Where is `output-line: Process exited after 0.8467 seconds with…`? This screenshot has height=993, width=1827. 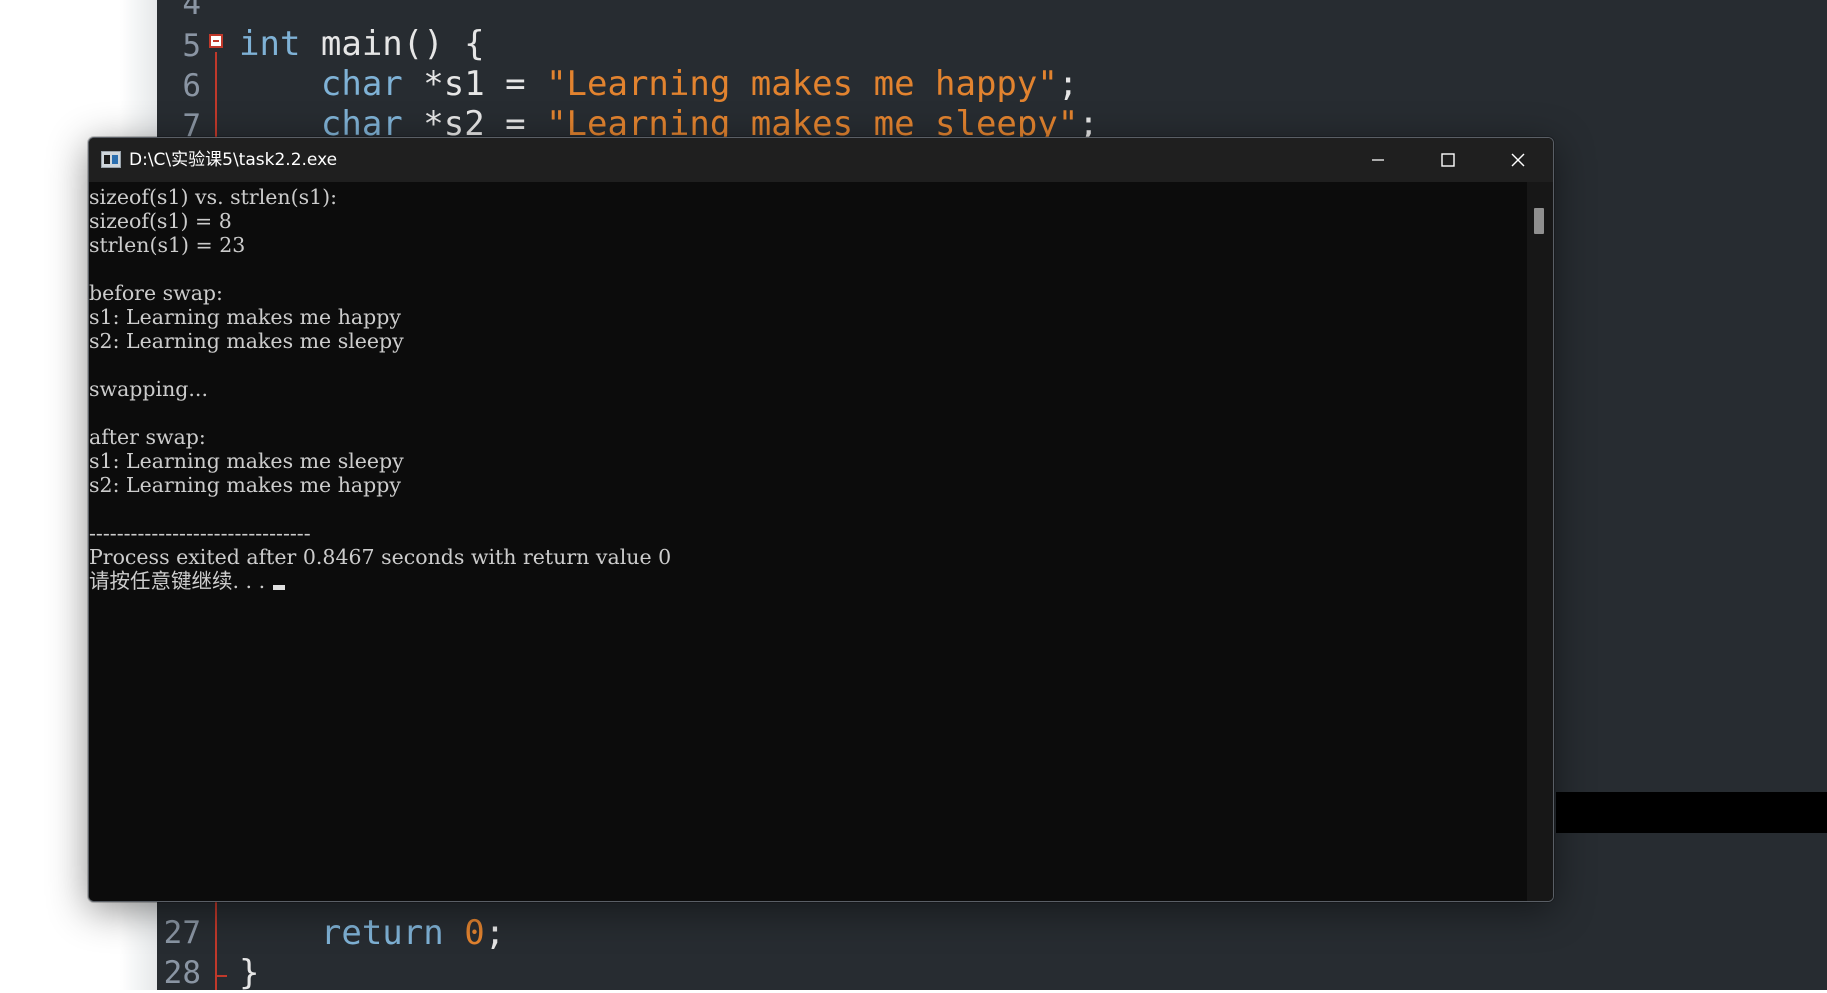
output-line: Process exited after 0.8467 seconds with… is located at coordinates (380, 557).